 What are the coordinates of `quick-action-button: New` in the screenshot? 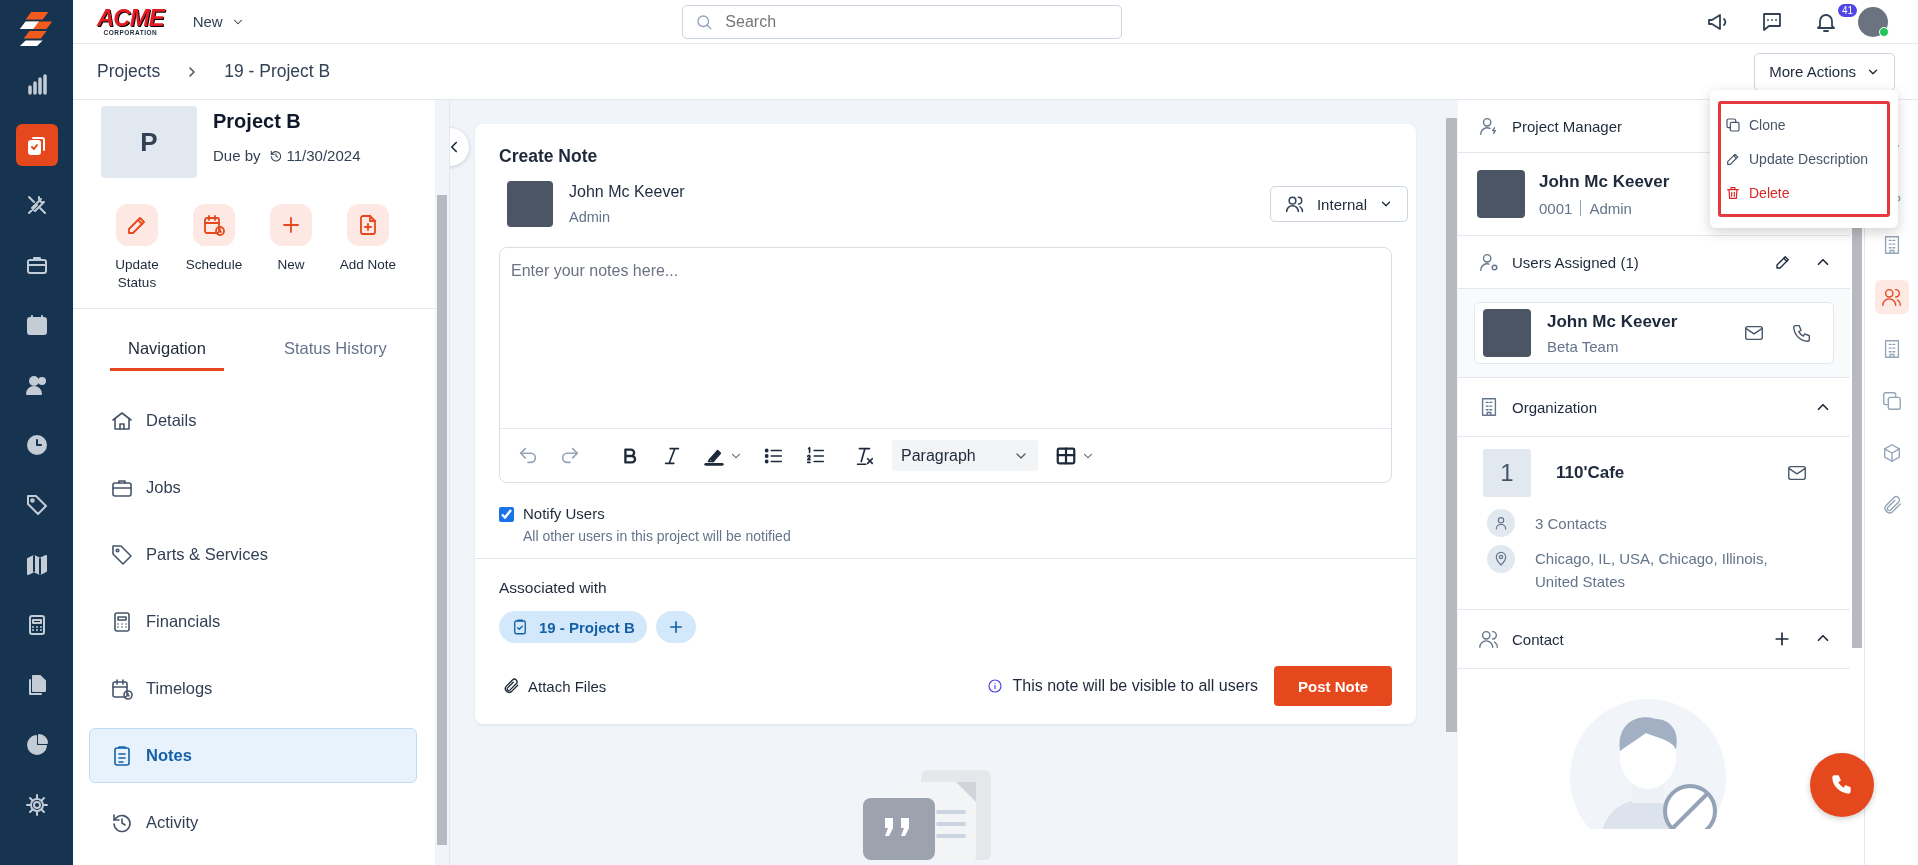 It's located at (291, 239).